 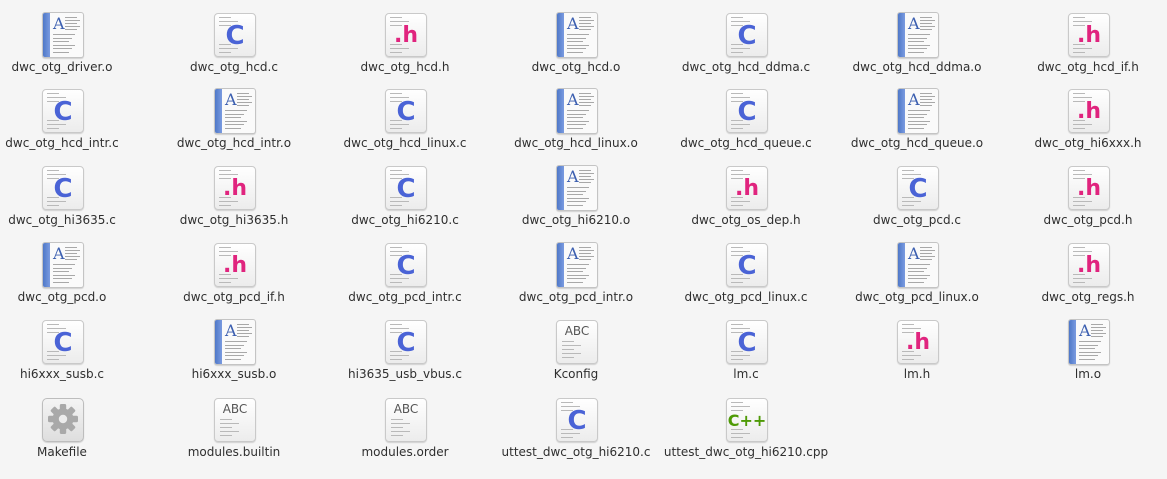 What do you see at coordinates (234, 273) in the screenshot?
I see `file-item: .h dwc_otg_pcd_if.h` at bounding box center [234, 273].